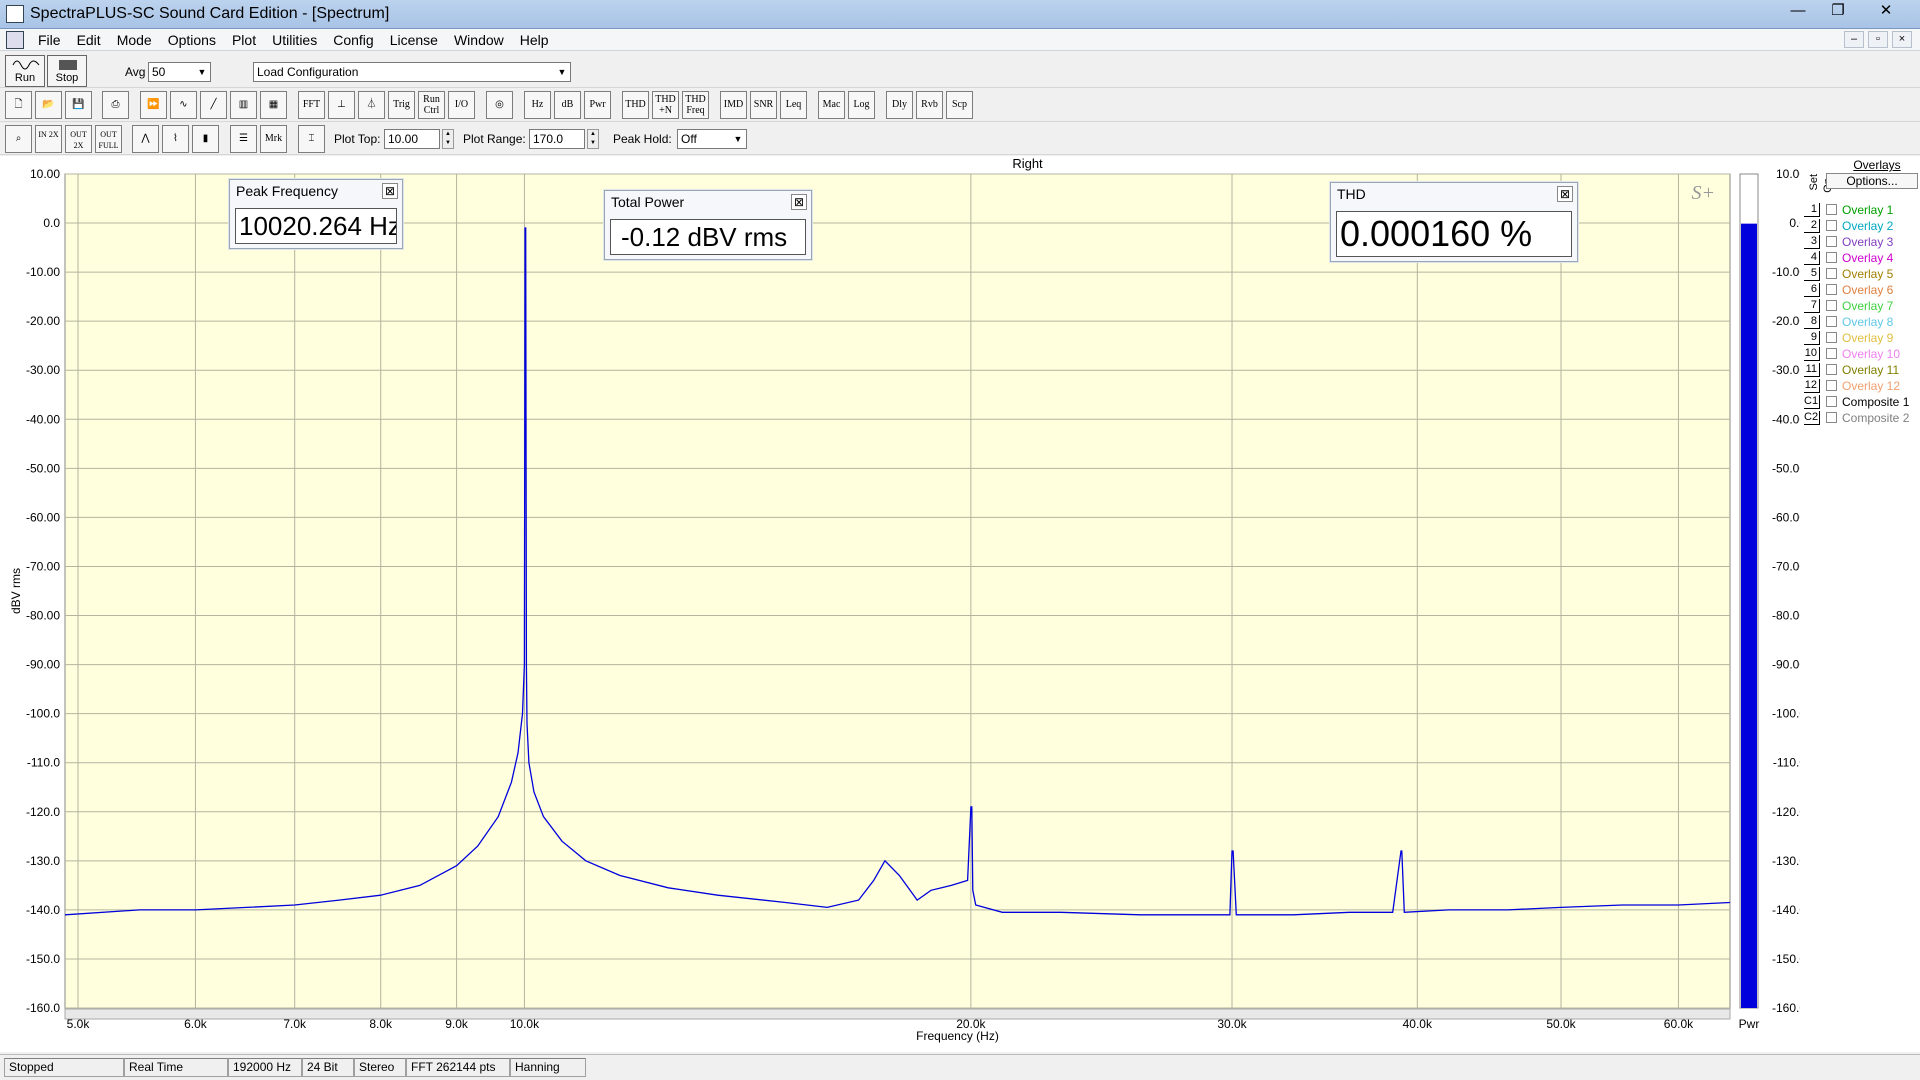 This screenshot has height=1080, width=1920. I want to click on fast-forward-icon: ⏩, so click(153, 105).